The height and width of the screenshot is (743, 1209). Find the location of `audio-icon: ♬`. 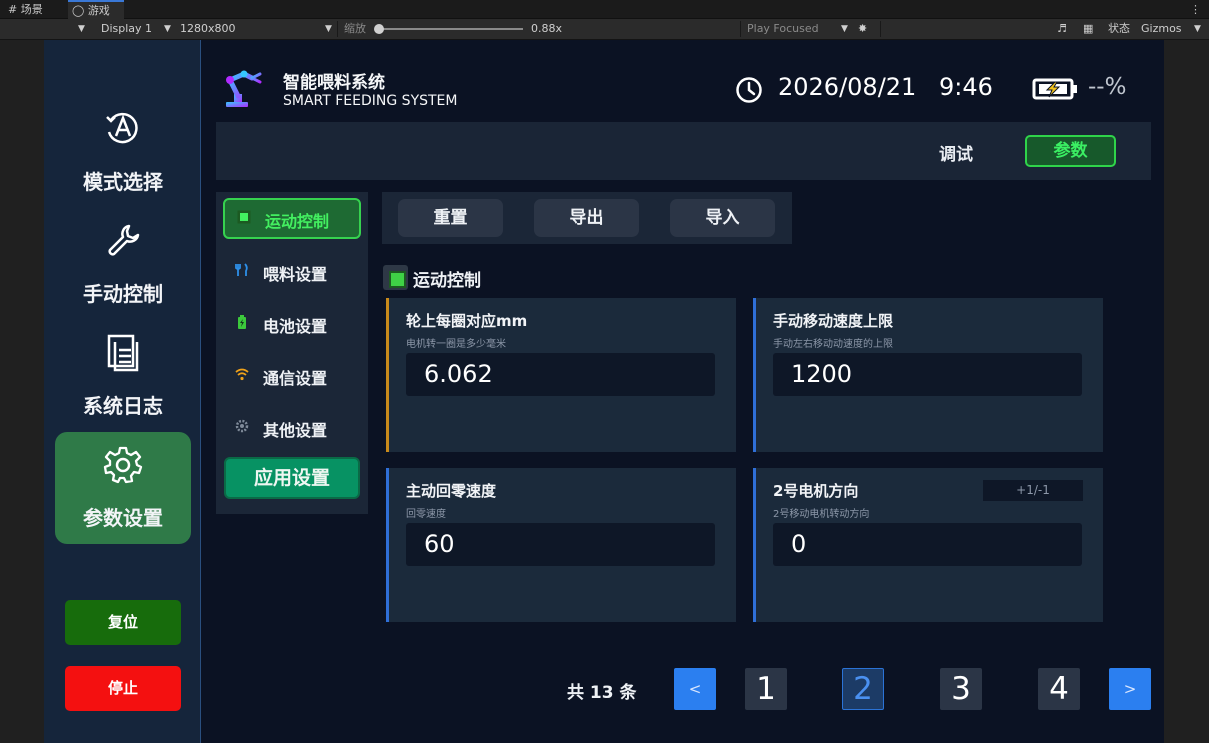

audio-icon: ♬ is located at coordinates (1062, 29).